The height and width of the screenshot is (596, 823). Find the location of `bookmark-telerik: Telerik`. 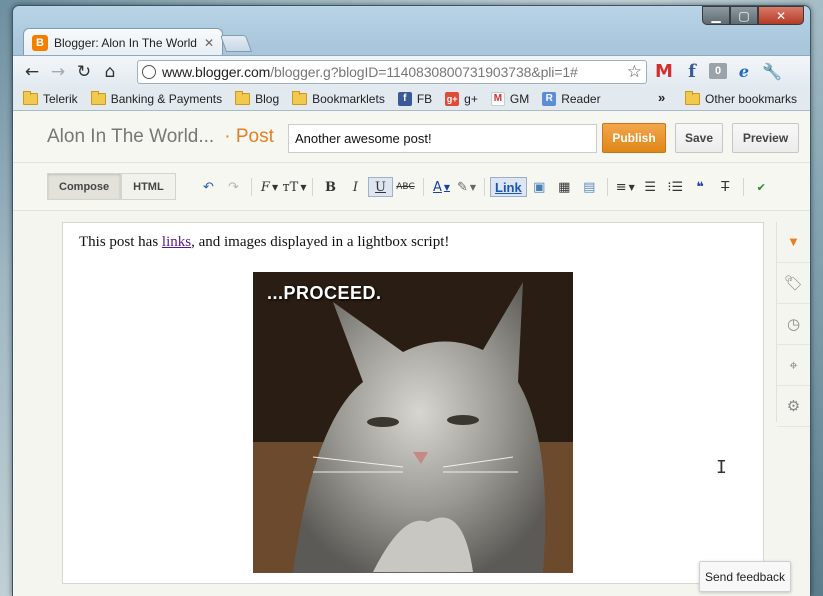

bookmark-telerik: Telerik is located at coordinates (50, 98).